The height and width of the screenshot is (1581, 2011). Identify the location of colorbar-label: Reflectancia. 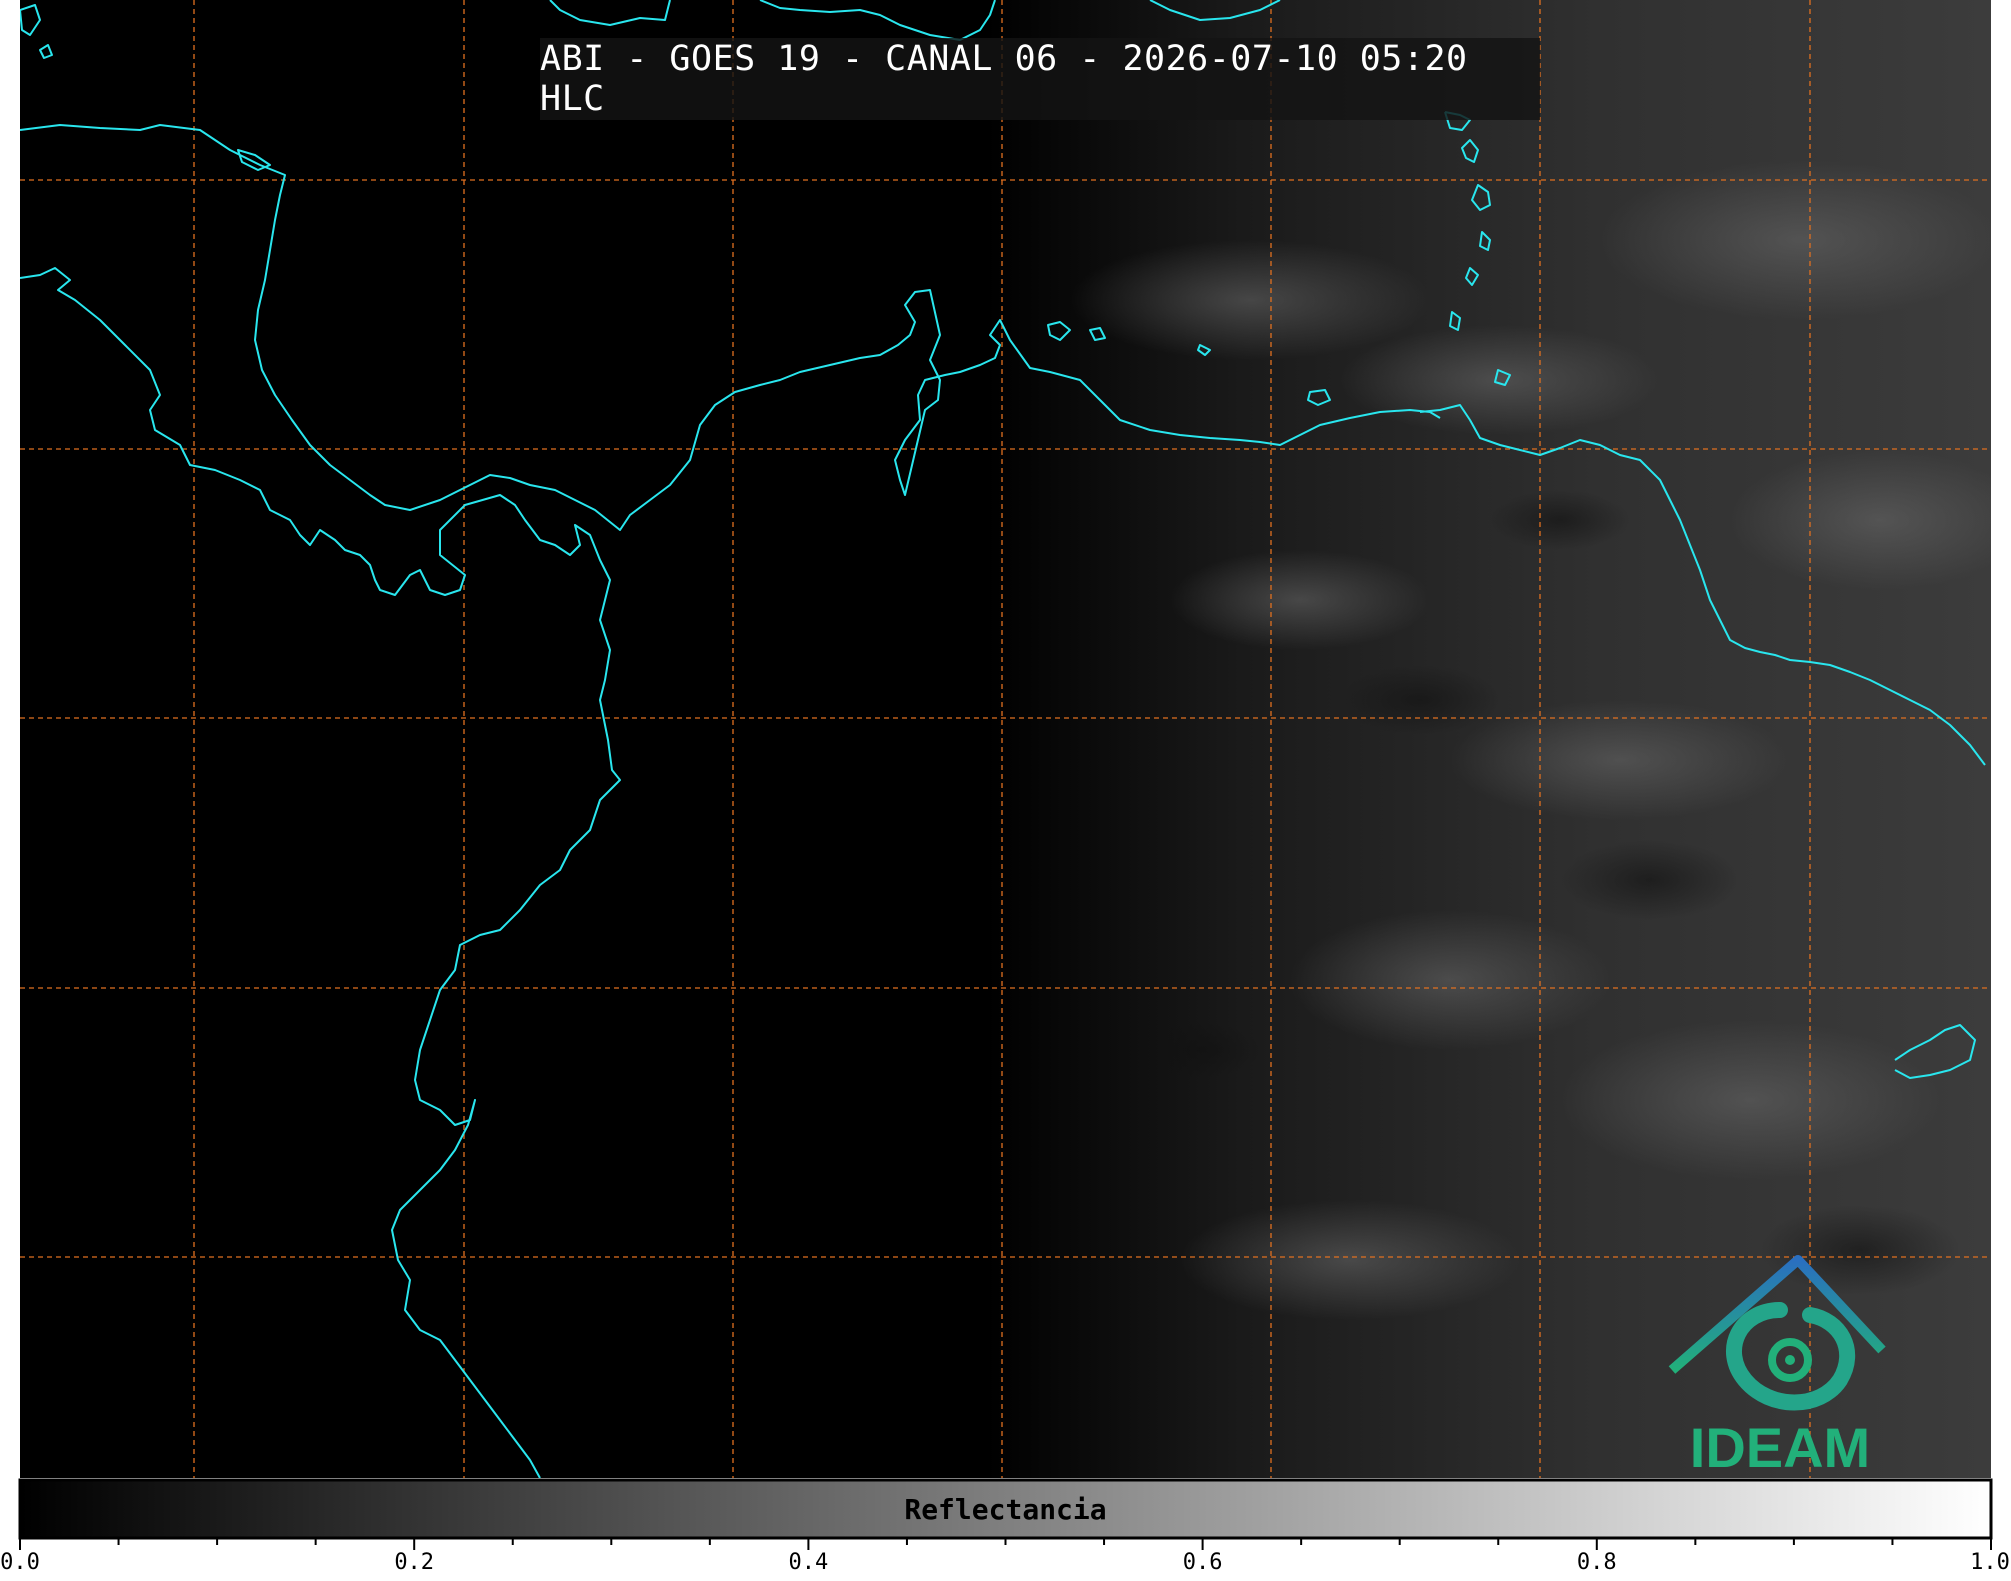
(1005, 1509).